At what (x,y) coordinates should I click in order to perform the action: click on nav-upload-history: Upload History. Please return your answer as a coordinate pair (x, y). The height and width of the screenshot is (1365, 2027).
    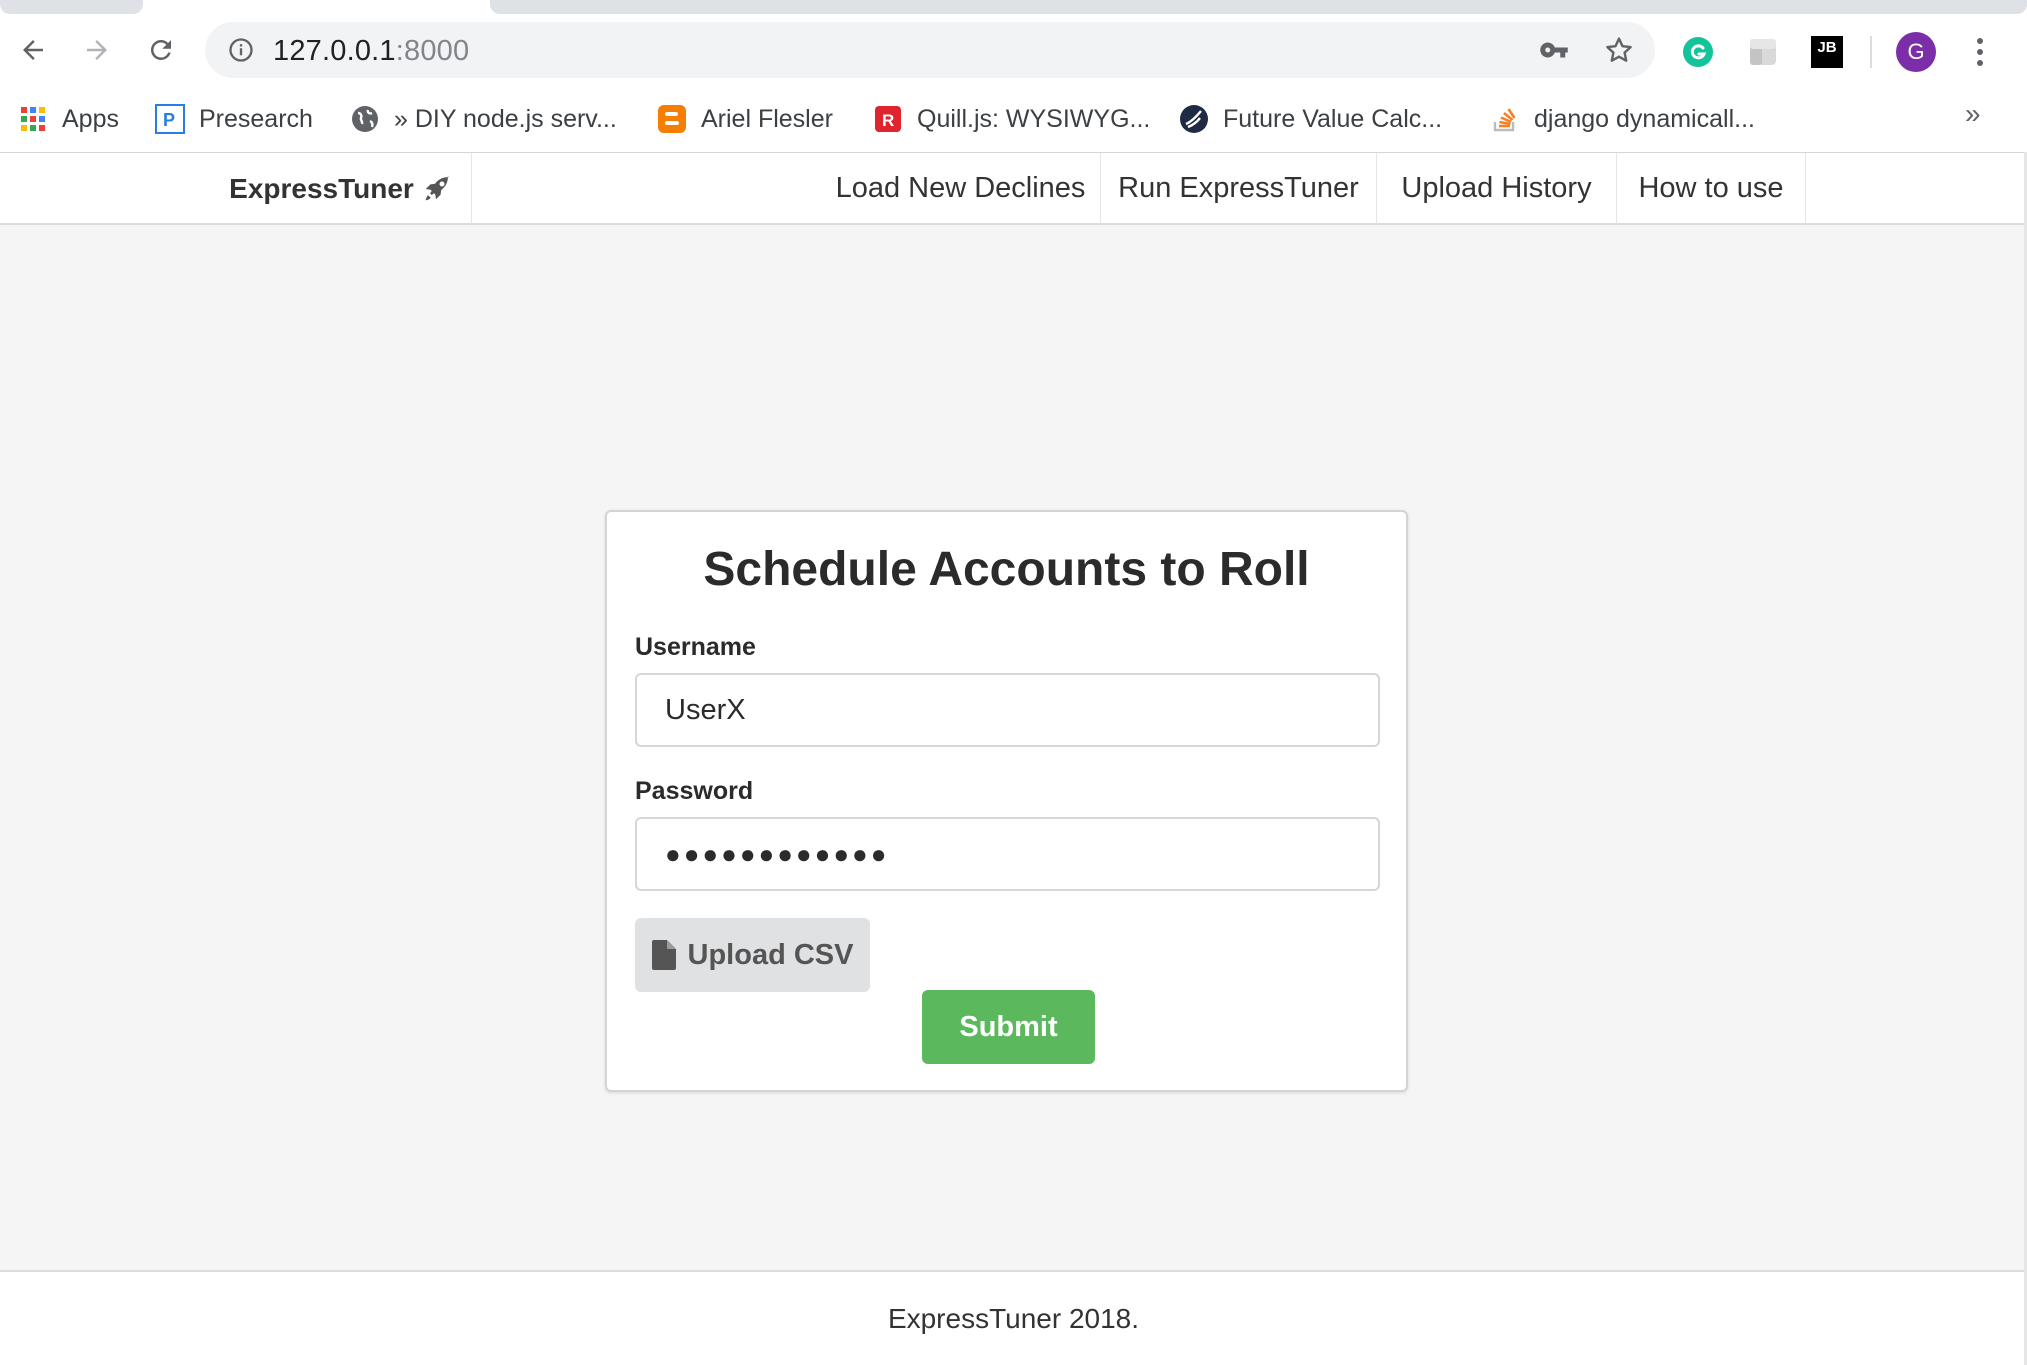
    Looking at the image, I should click on (1497, 188).